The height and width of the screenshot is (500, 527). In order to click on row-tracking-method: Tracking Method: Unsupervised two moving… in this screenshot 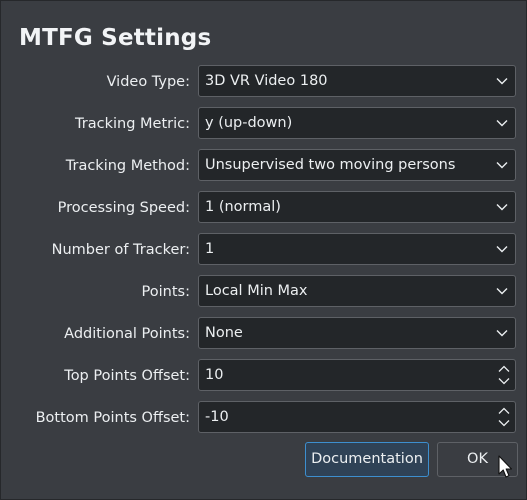, I will do `click(264, 166)`.